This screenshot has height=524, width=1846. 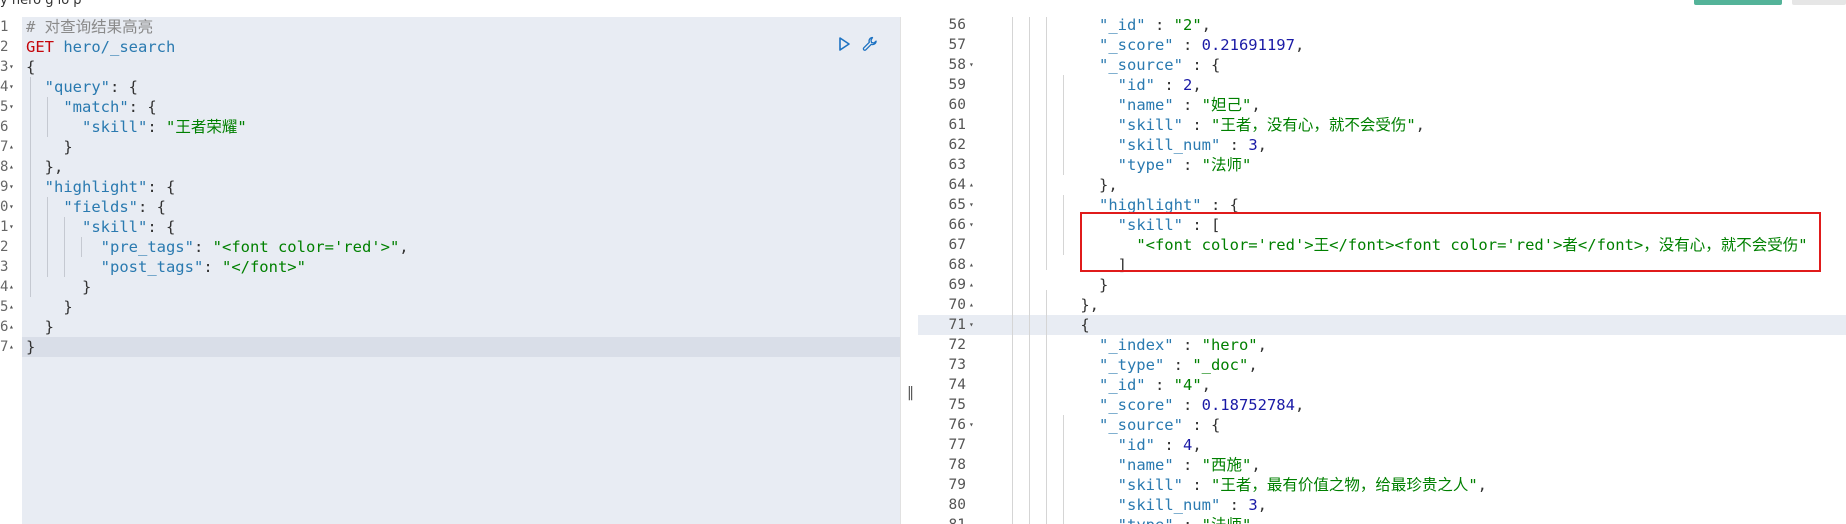 I want to click on code-line: 58 ▾ "_source" : {, so click(x=1382, y=65).